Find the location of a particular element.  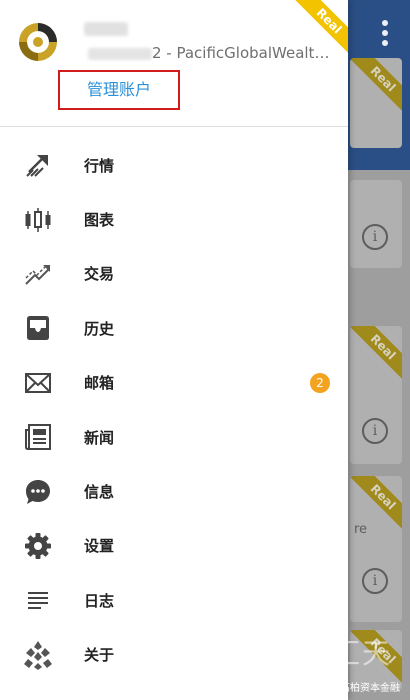

menu-item-history: 历史 is located at coordinates (174, 328).